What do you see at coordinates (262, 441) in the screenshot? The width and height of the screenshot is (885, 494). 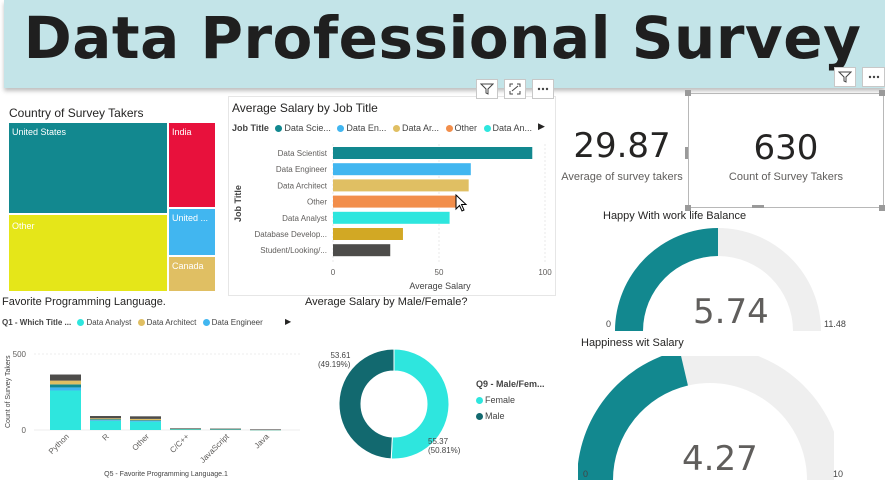 I see `x-tick-label: Java` at bounding box center [262, 441].